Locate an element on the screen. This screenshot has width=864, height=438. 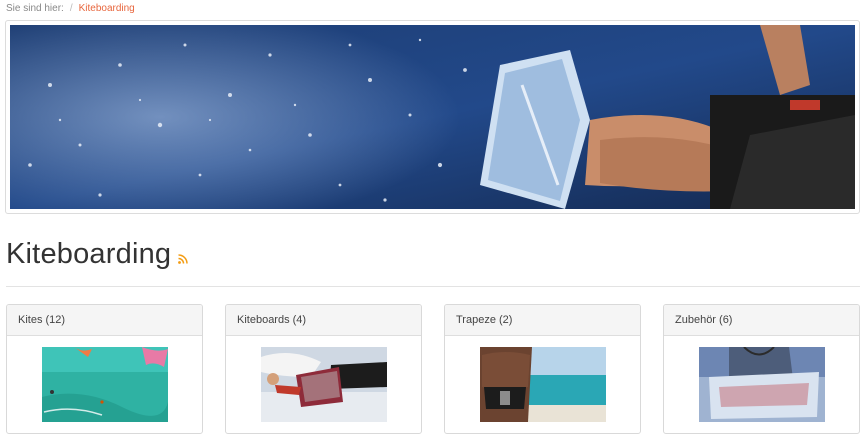
category-card-kites: Kites (12) is located at coordinates (104, 369).